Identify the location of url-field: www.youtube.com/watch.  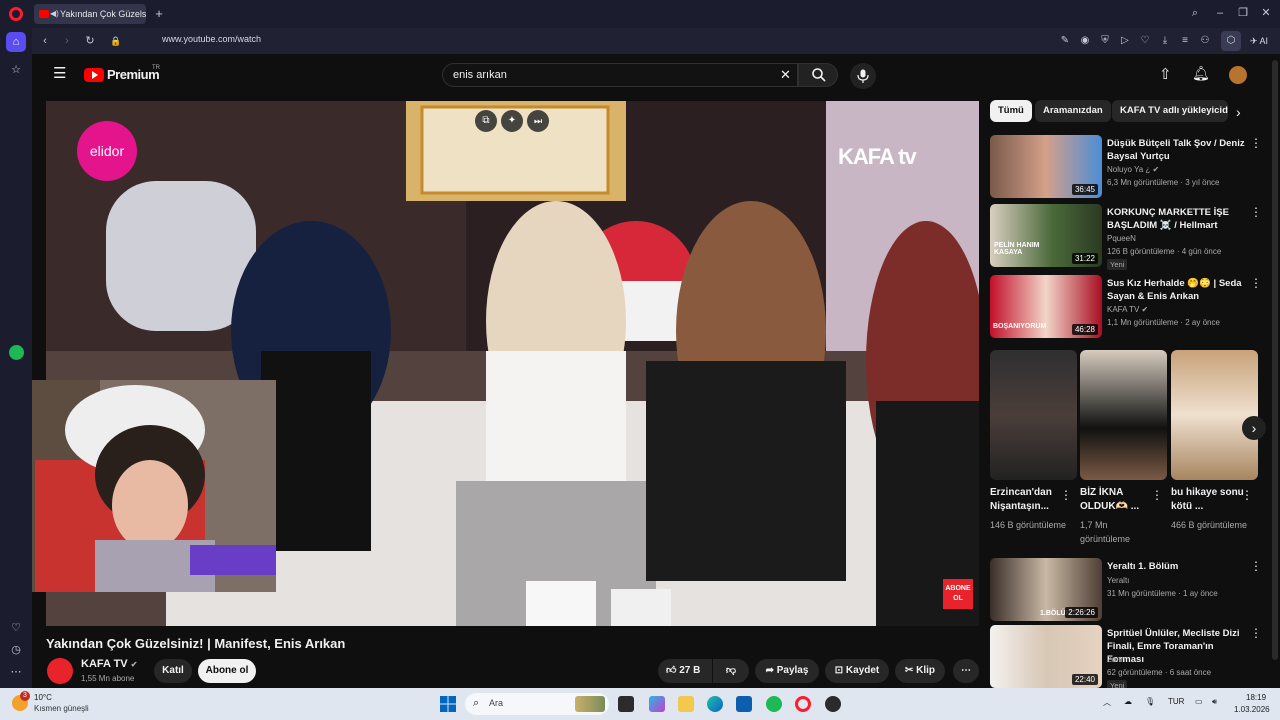
(211, 39).